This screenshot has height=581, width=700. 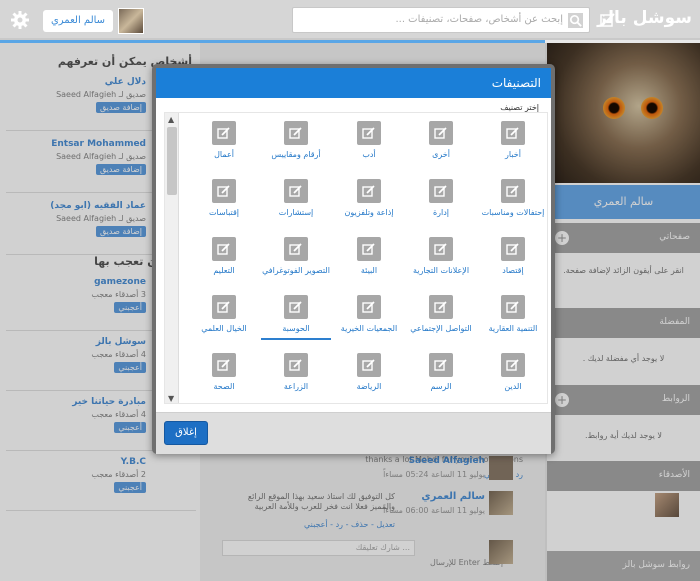 I want to click on category-item: التنمية العقارية, so click(x=512, y=314).